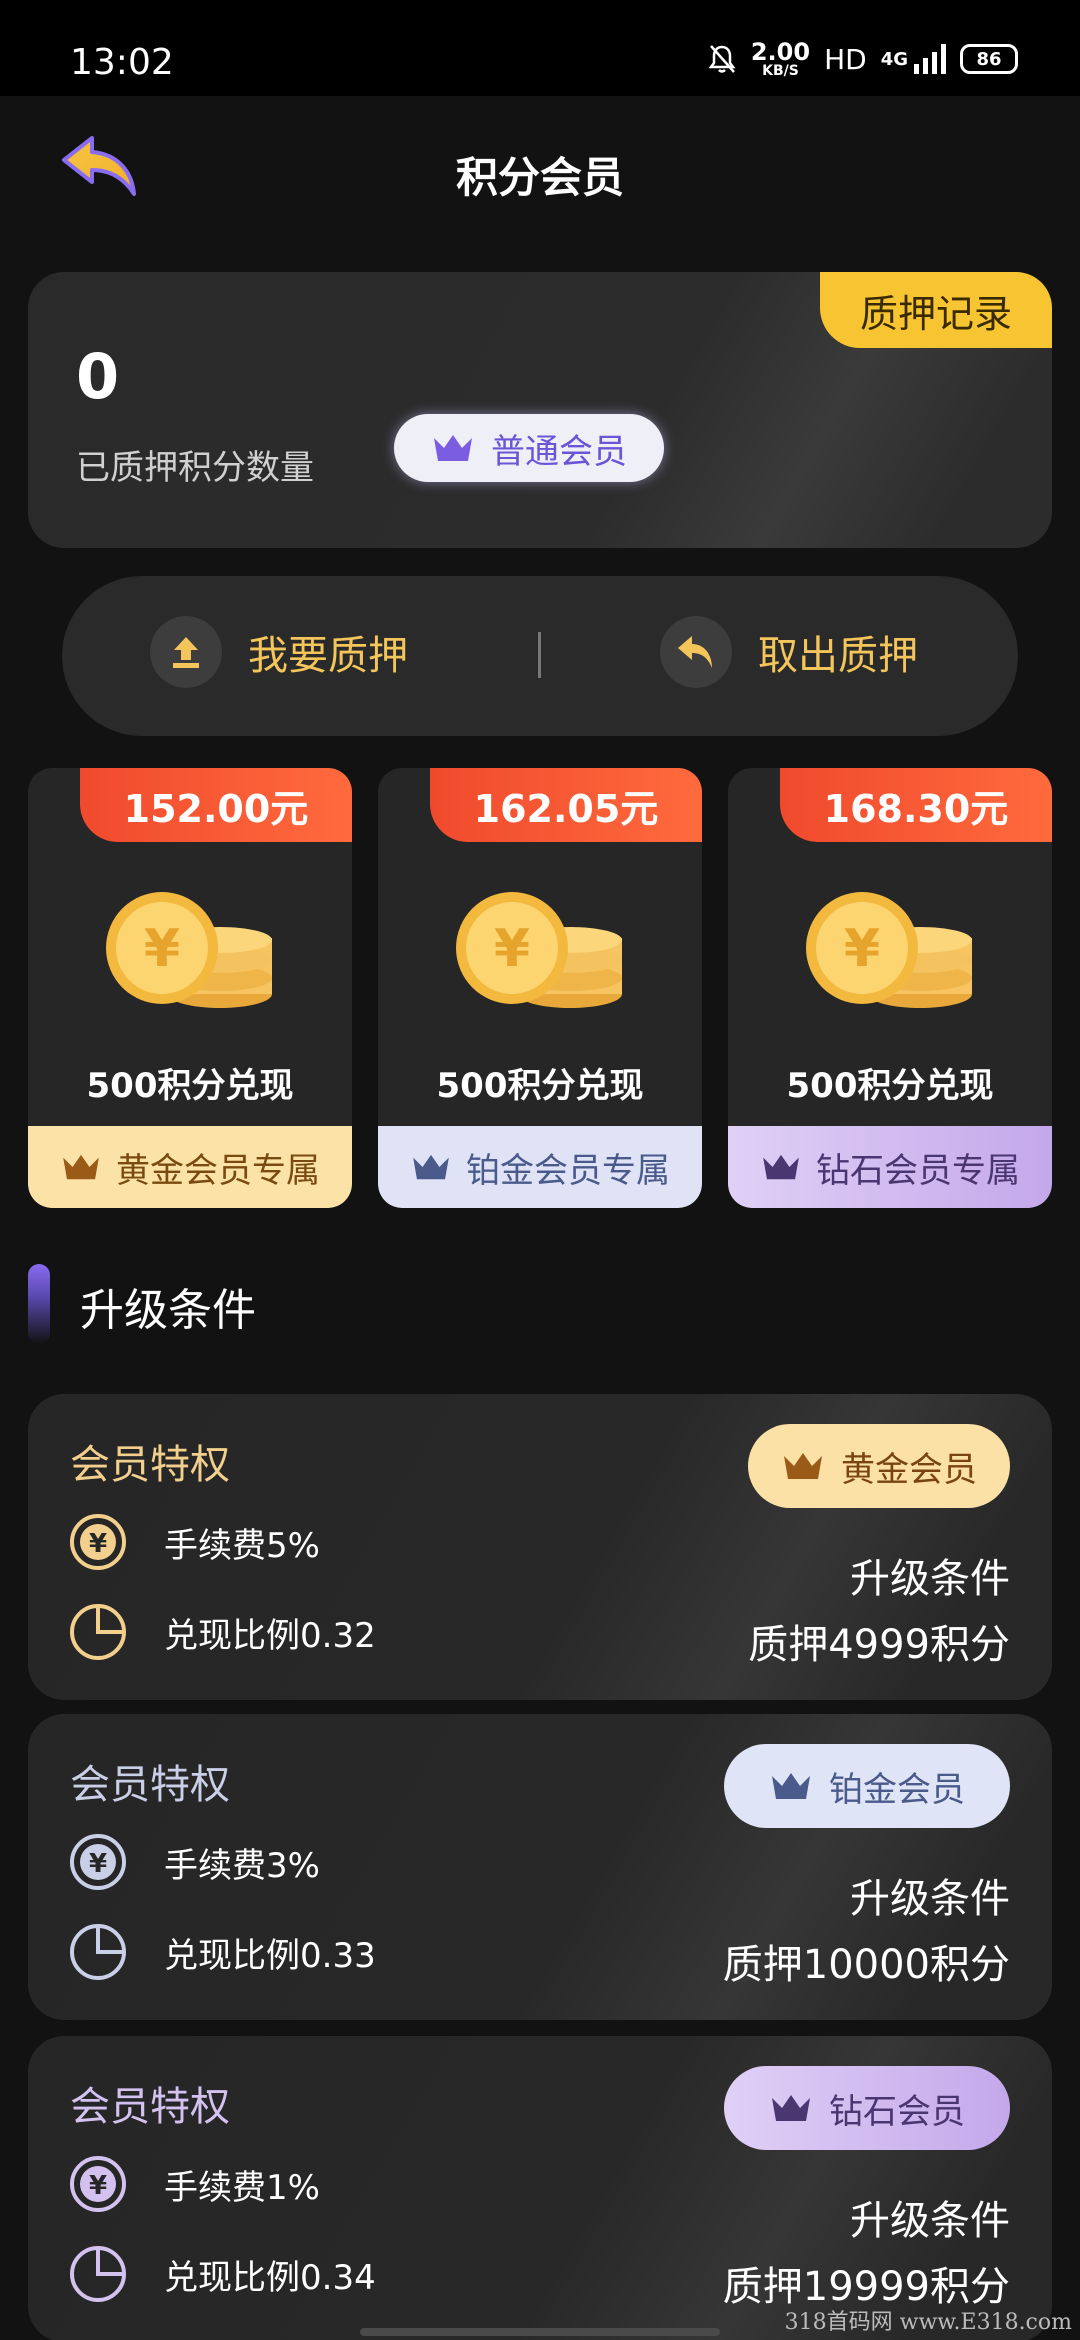  What do you see at coordinates (242, 1865) in the screenshot?
I see `perk-fee-label: 手续费3%` at bounding box center [242, 1865].